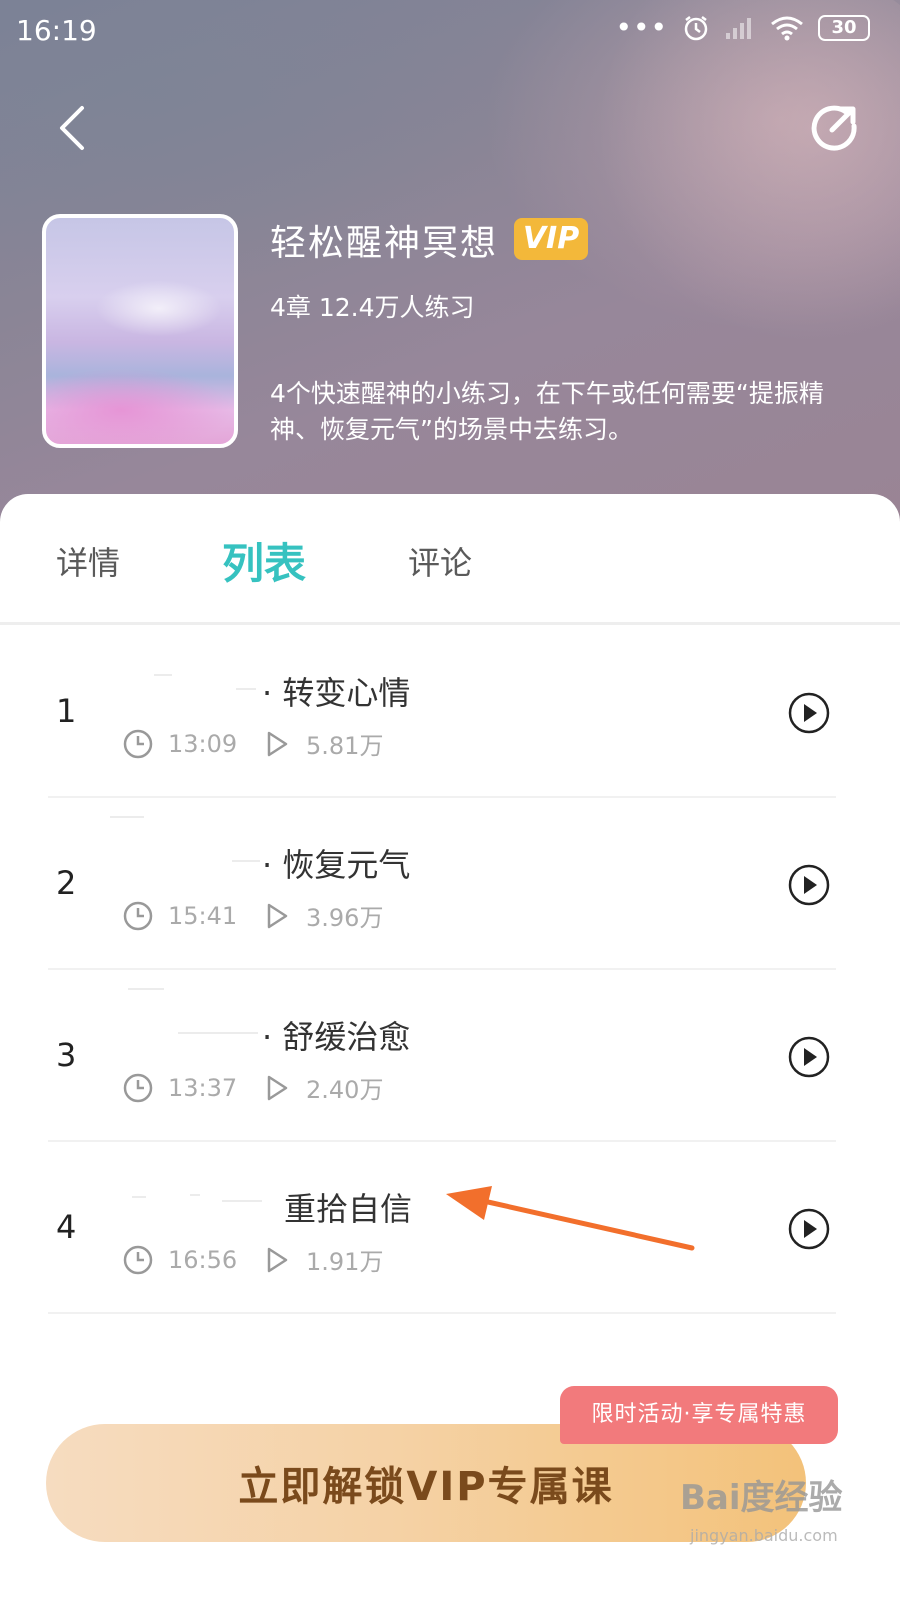 This screenshot has width=900, height=1600. Describe the element at coordinates (66, 711) in the screenshot. I see `lesson-number: 1` at that location.